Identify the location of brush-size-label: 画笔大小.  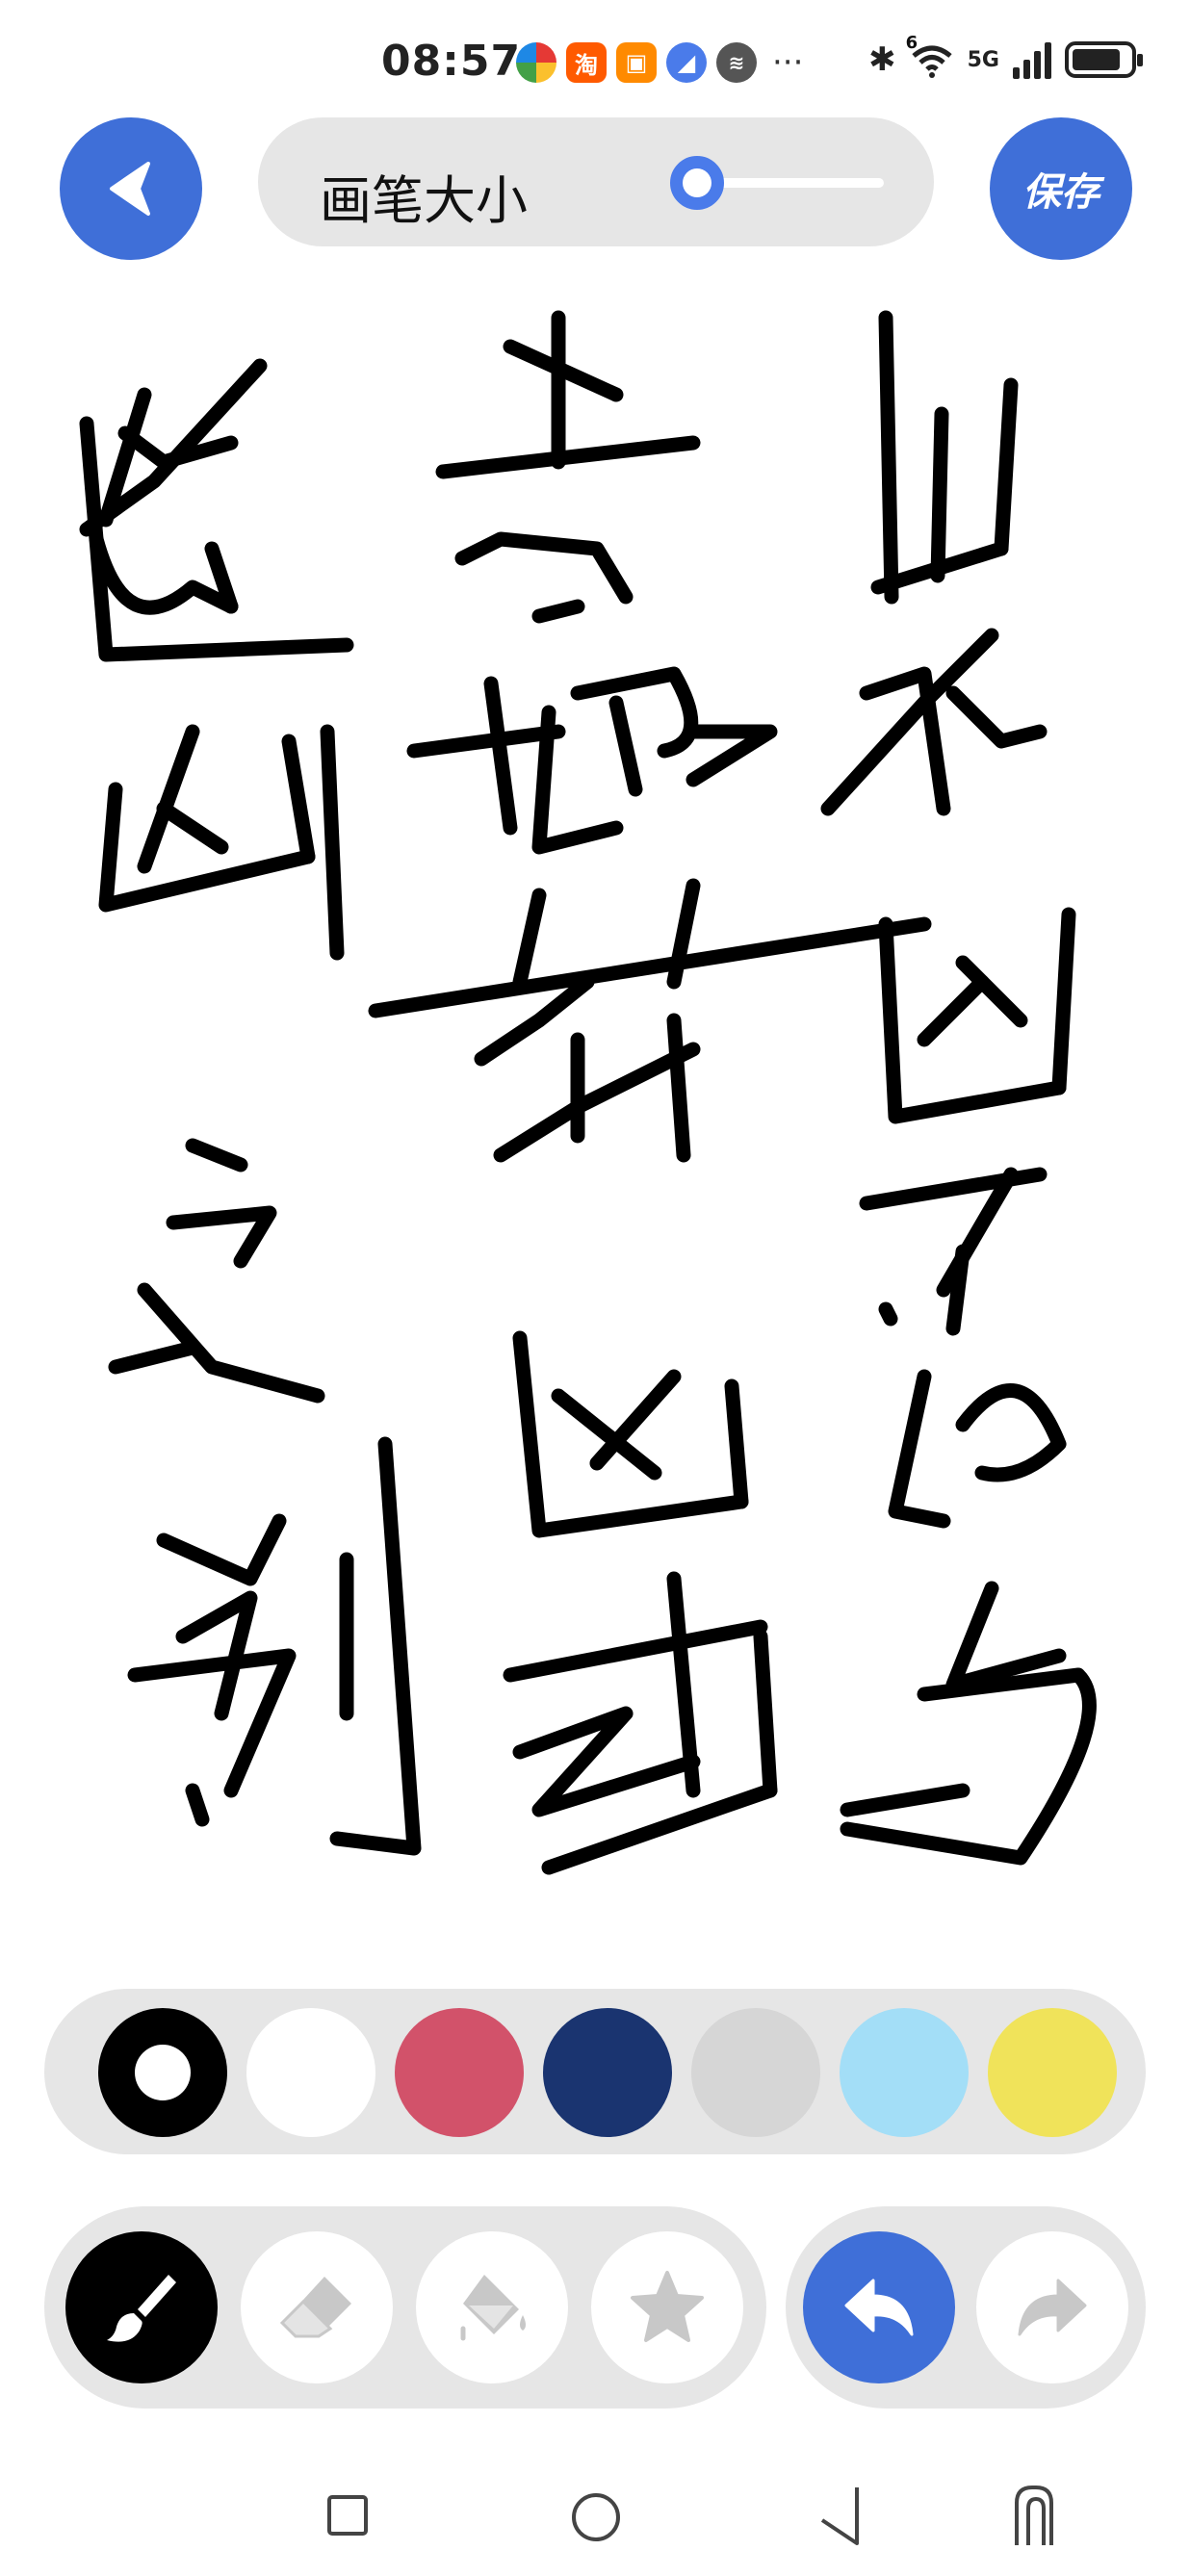
(424, 201).